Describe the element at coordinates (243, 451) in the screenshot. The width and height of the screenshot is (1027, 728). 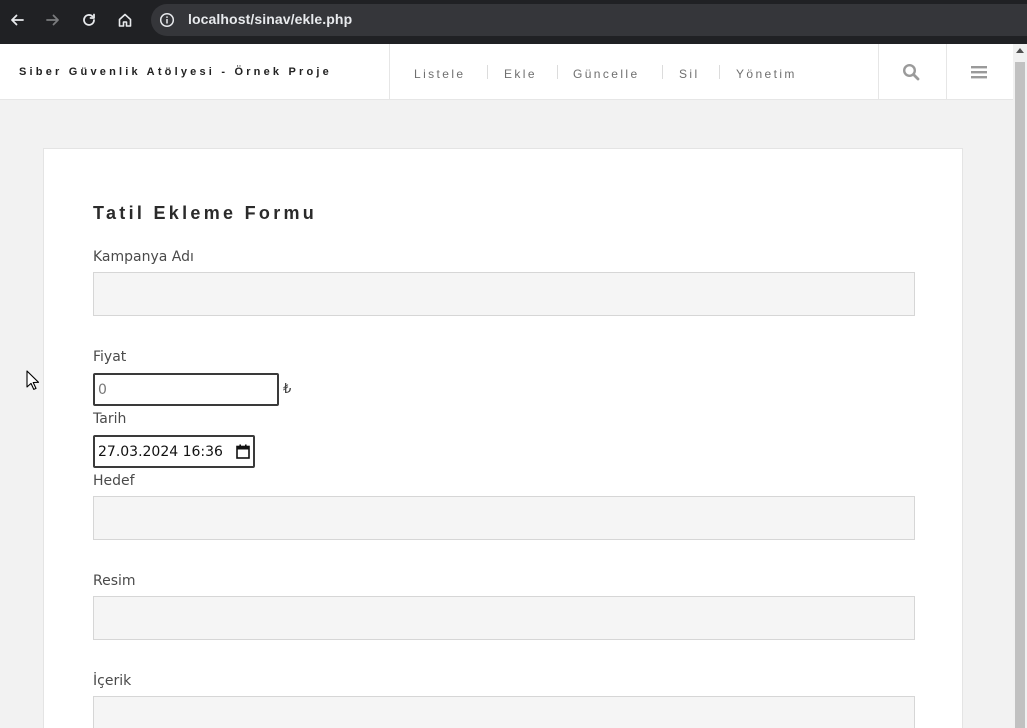
I see `calendar-icon` at that location.